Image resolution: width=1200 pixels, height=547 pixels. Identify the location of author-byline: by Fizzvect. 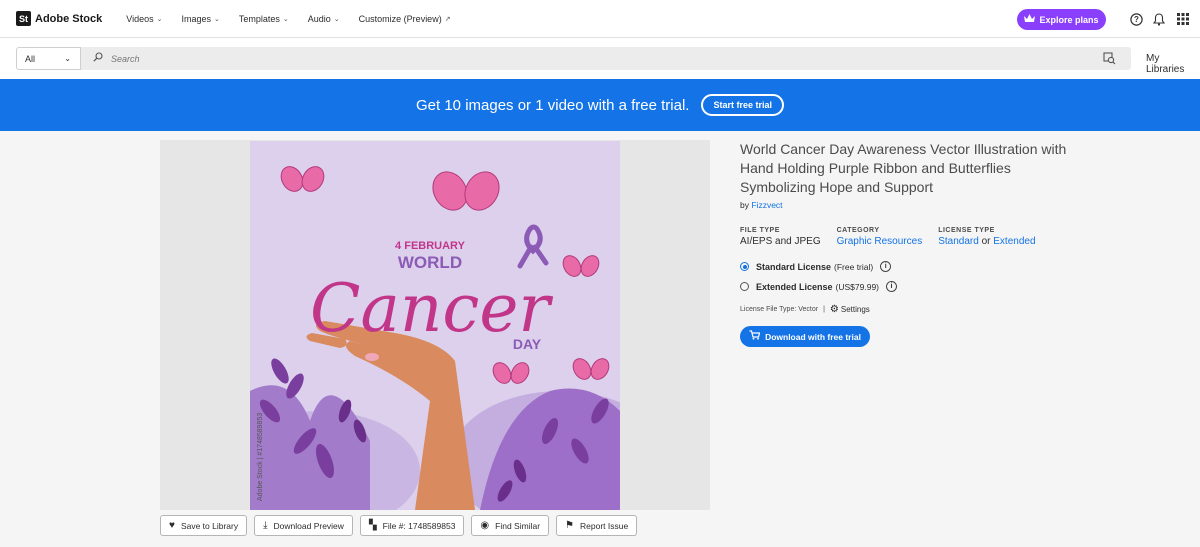
(910, 205).